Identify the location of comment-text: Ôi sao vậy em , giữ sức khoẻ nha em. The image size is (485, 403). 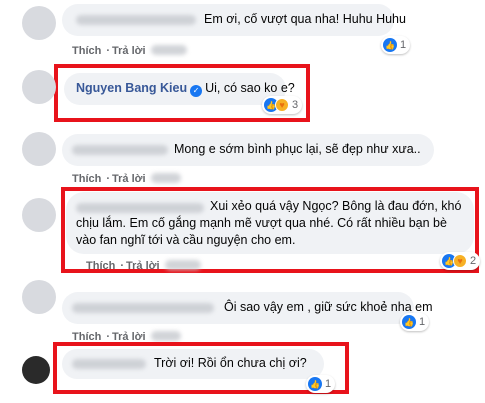
(328, 307).